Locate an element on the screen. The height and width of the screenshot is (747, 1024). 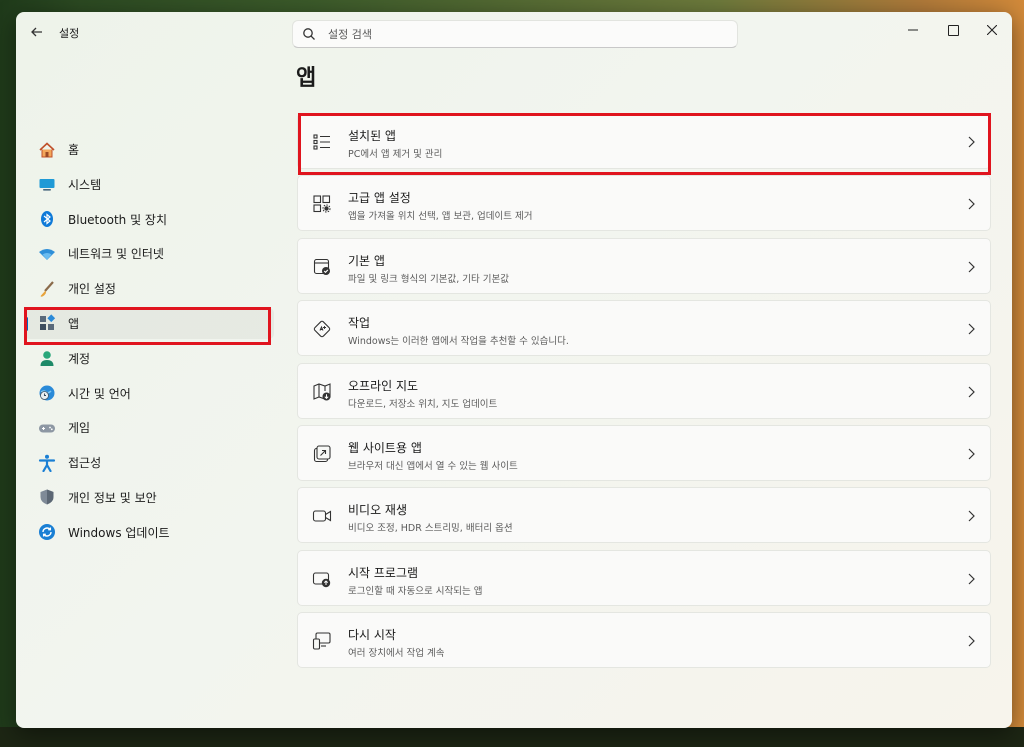
card-title: 고급 앱 설정 is located at coordinates (379, 198).